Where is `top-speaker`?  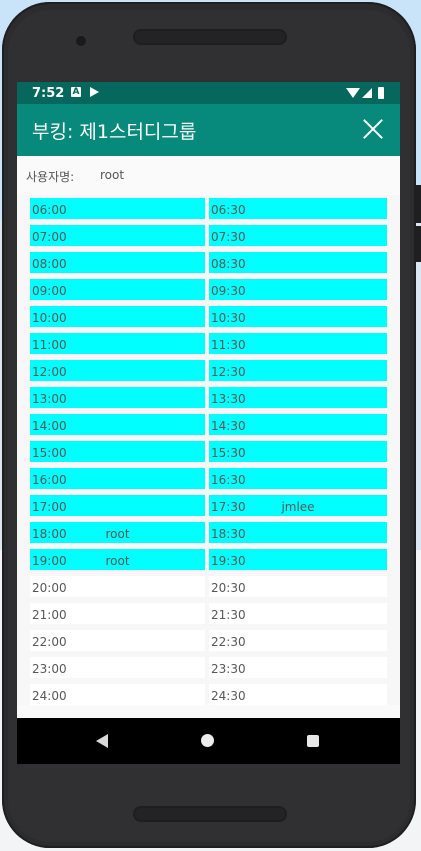
top-speaker is located at coordinates (210, 37).